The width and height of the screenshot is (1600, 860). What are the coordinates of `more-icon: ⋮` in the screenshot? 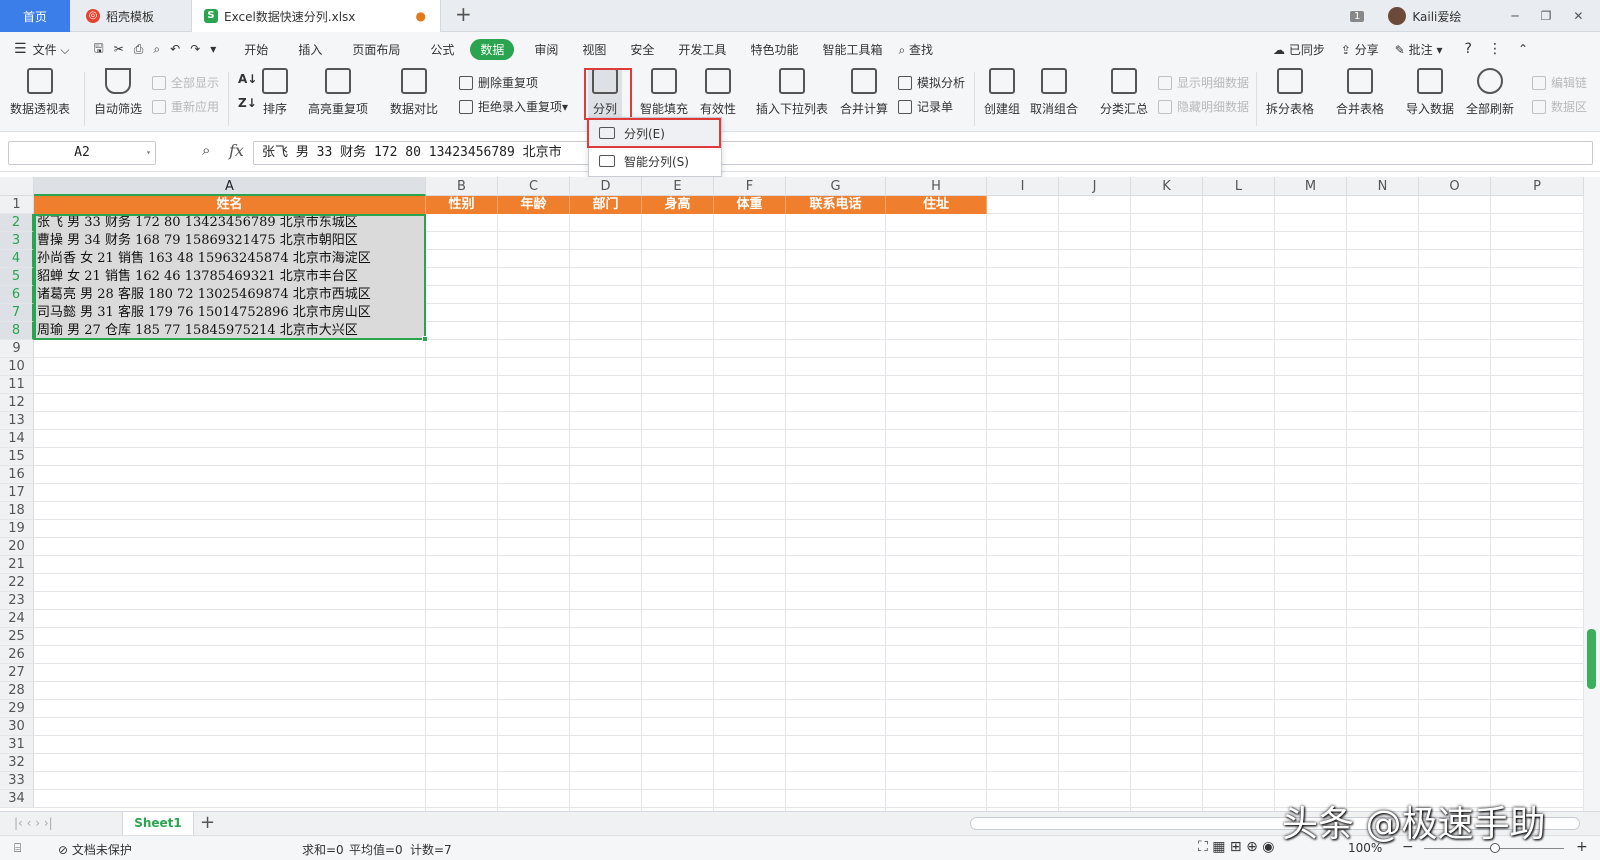 It's located at (1495, 49).